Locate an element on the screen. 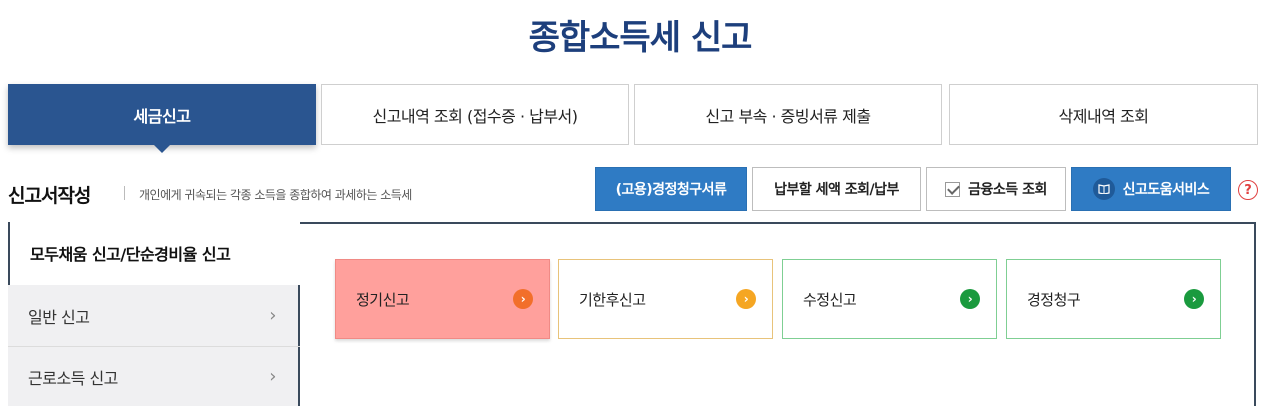  financial-income-label: 금융소득 조회 is located at coordinates (1007, 190).